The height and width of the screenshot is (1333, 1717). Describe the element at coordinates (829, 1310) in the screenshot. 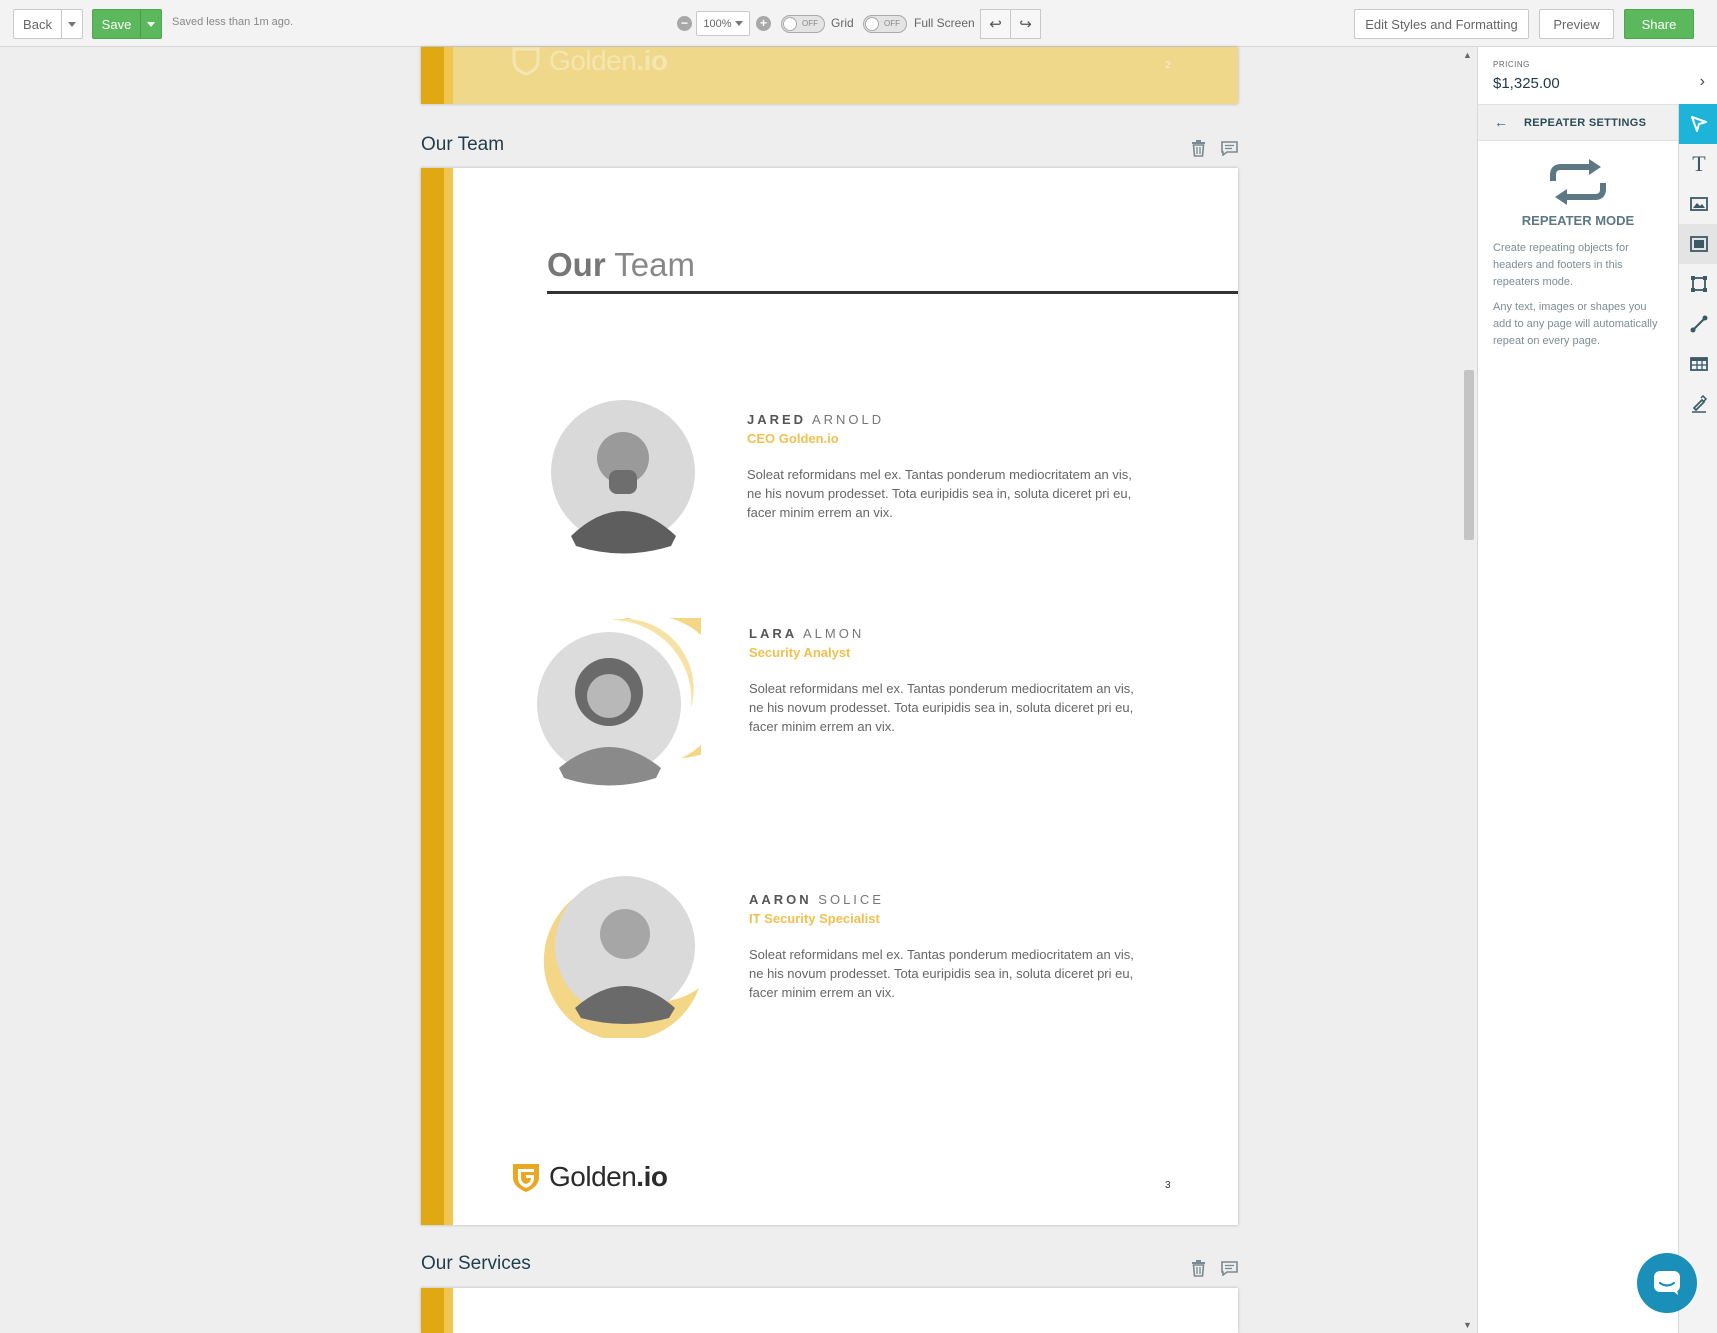

I see `services-page` at that location.